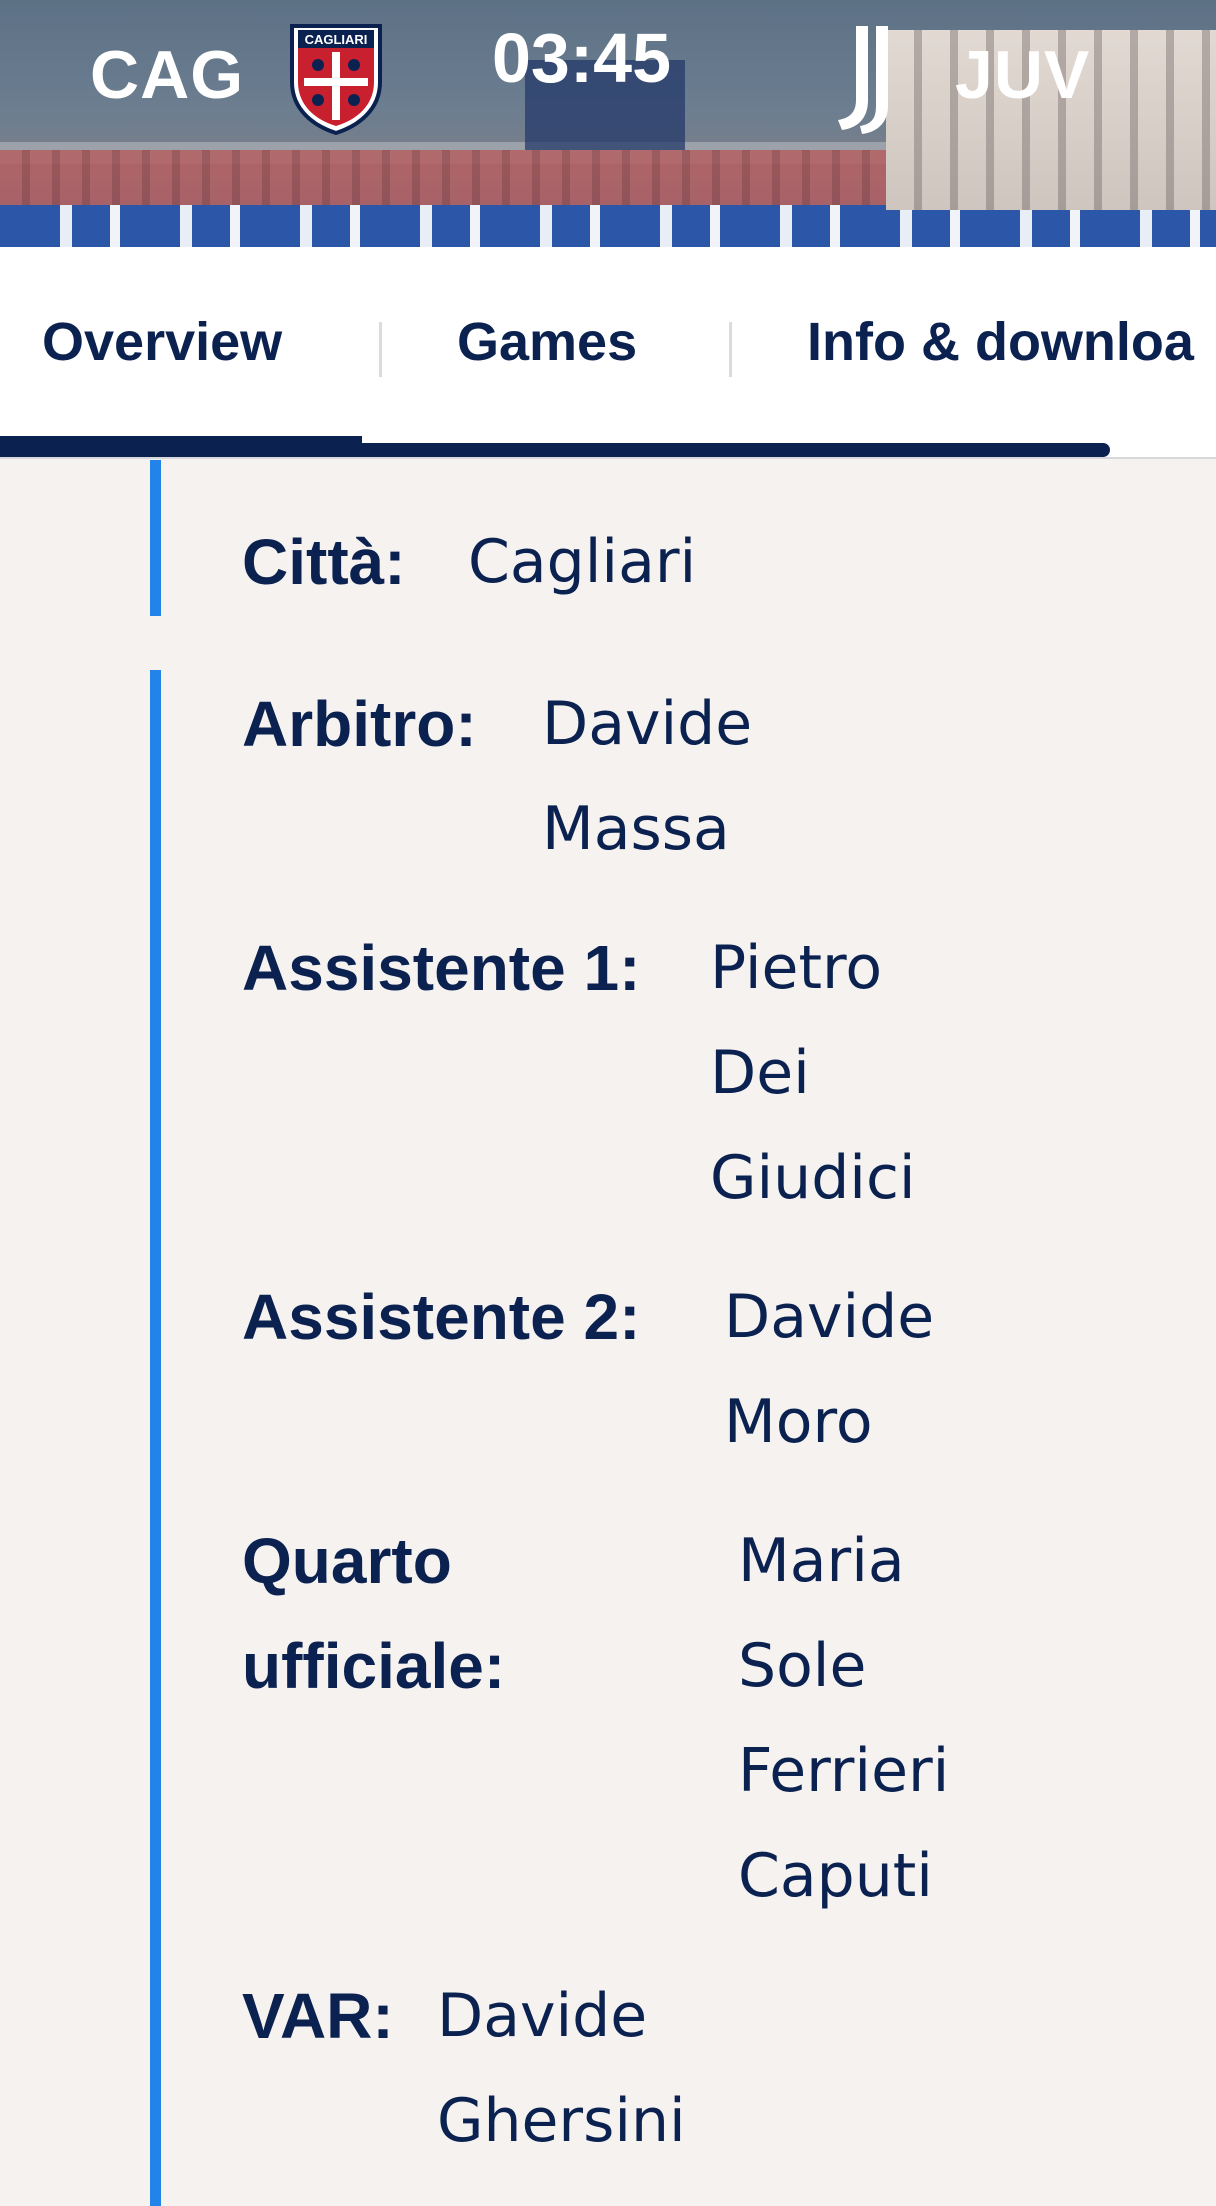  What do you see at coordinates (547, 342) in the screenshot?
I see `tab-games: Games` at bounding box center [547, 342].